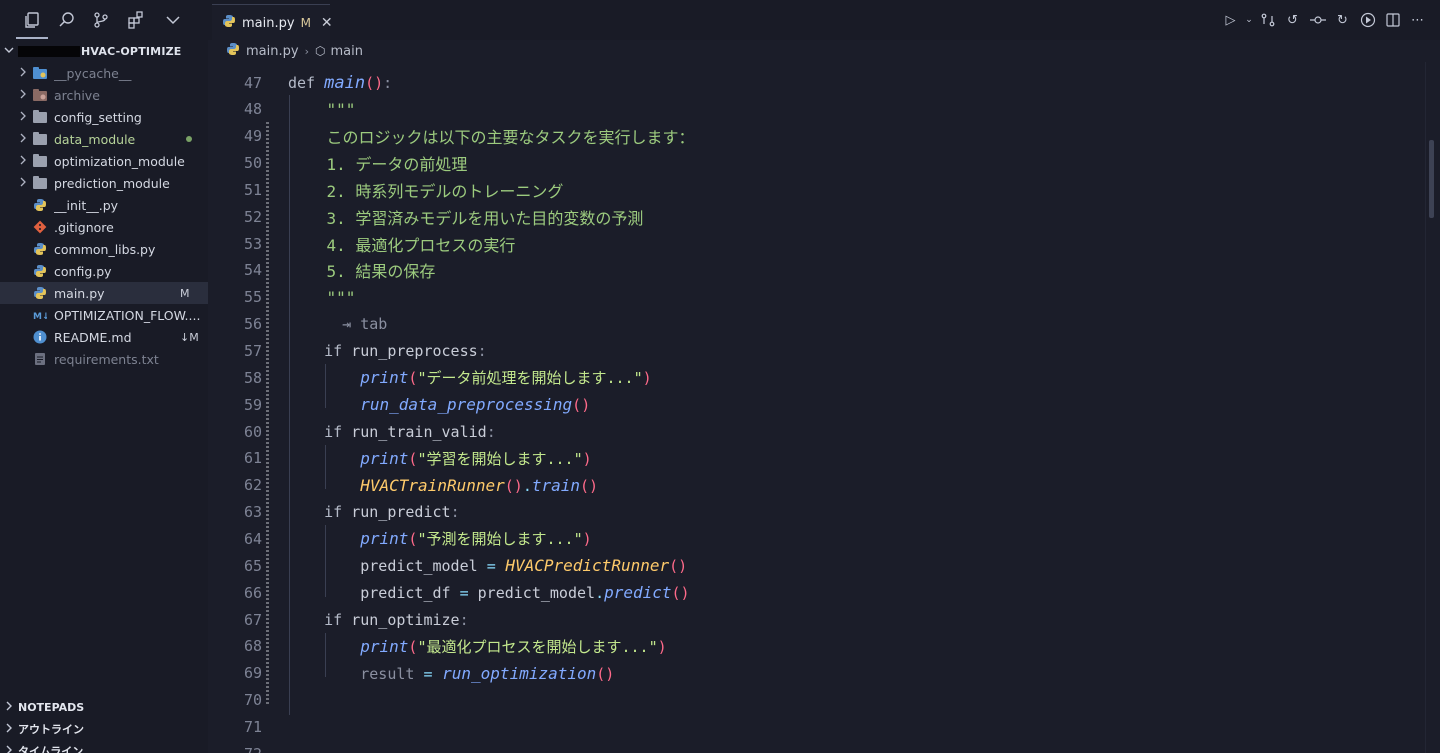 This screenshot has width=1440, height=753. Describe the element at coordinates (402, 244) in the screenshot. I see `code-text: 4. 最適化プロセスの実行` at that location.